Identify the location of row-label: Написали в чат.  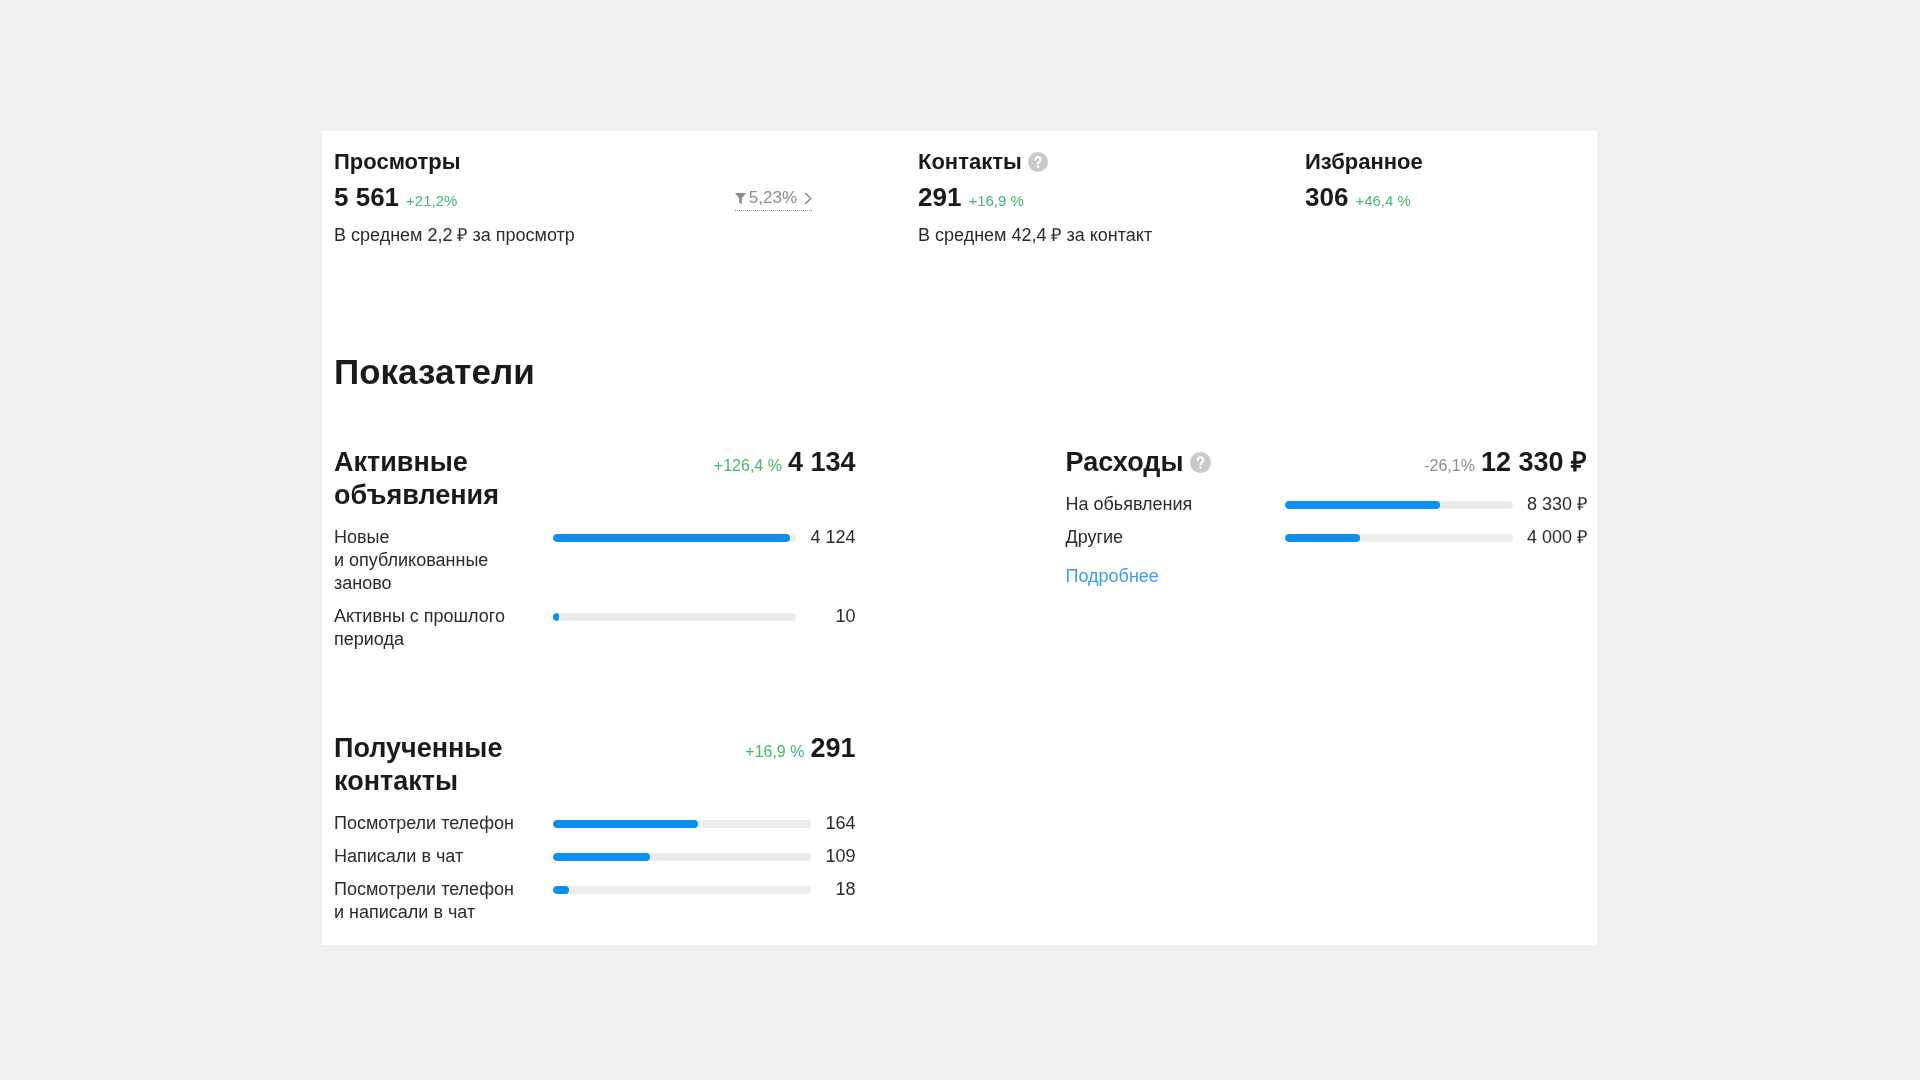
(399, 856).